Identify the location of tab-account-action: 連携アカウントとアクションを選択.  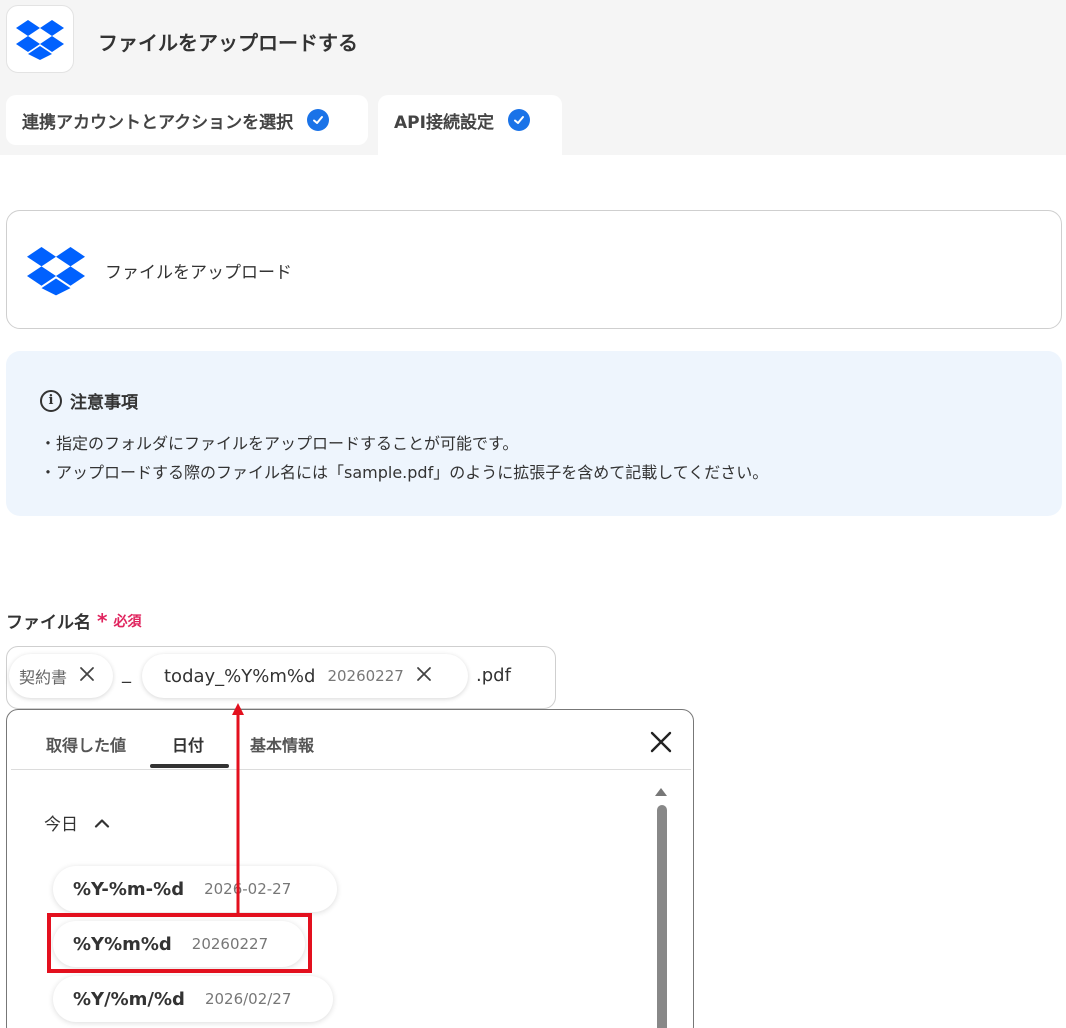
(187, 120).